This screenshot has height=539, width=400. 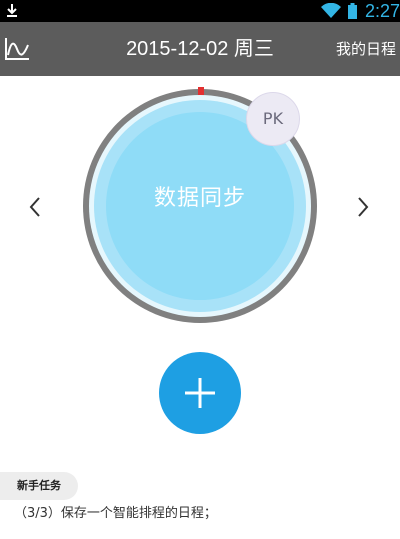 I want to click on my-schedule-link: 我的日程, so click(x=366, y=49).